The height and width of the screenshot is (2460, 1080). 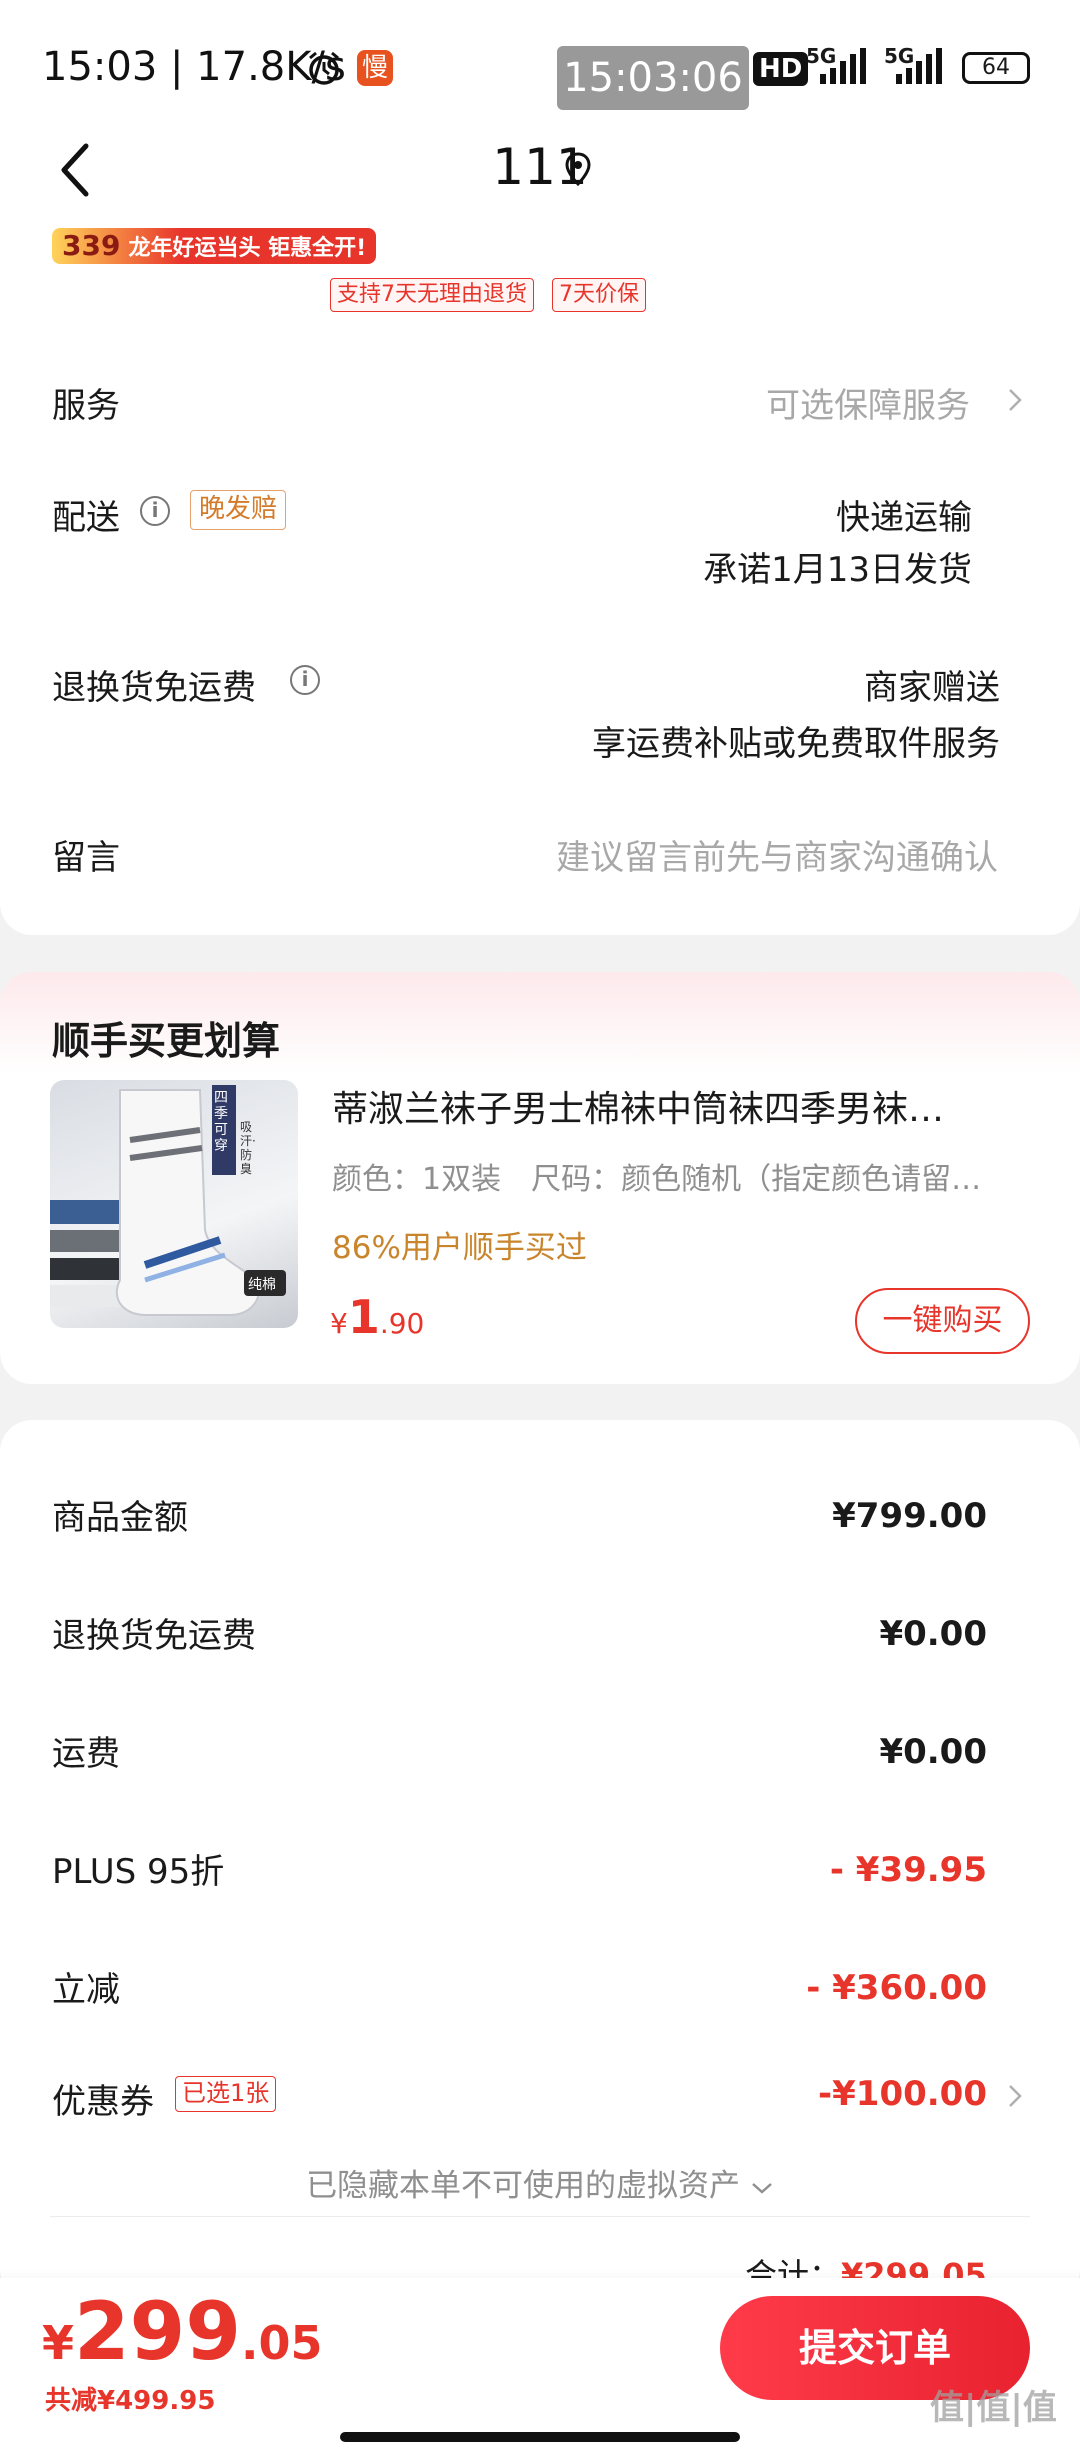 What do you see at coordinates (305, 680) in the screenshot?
I see `return-info-icon: i` at bounding box center [305, 680].